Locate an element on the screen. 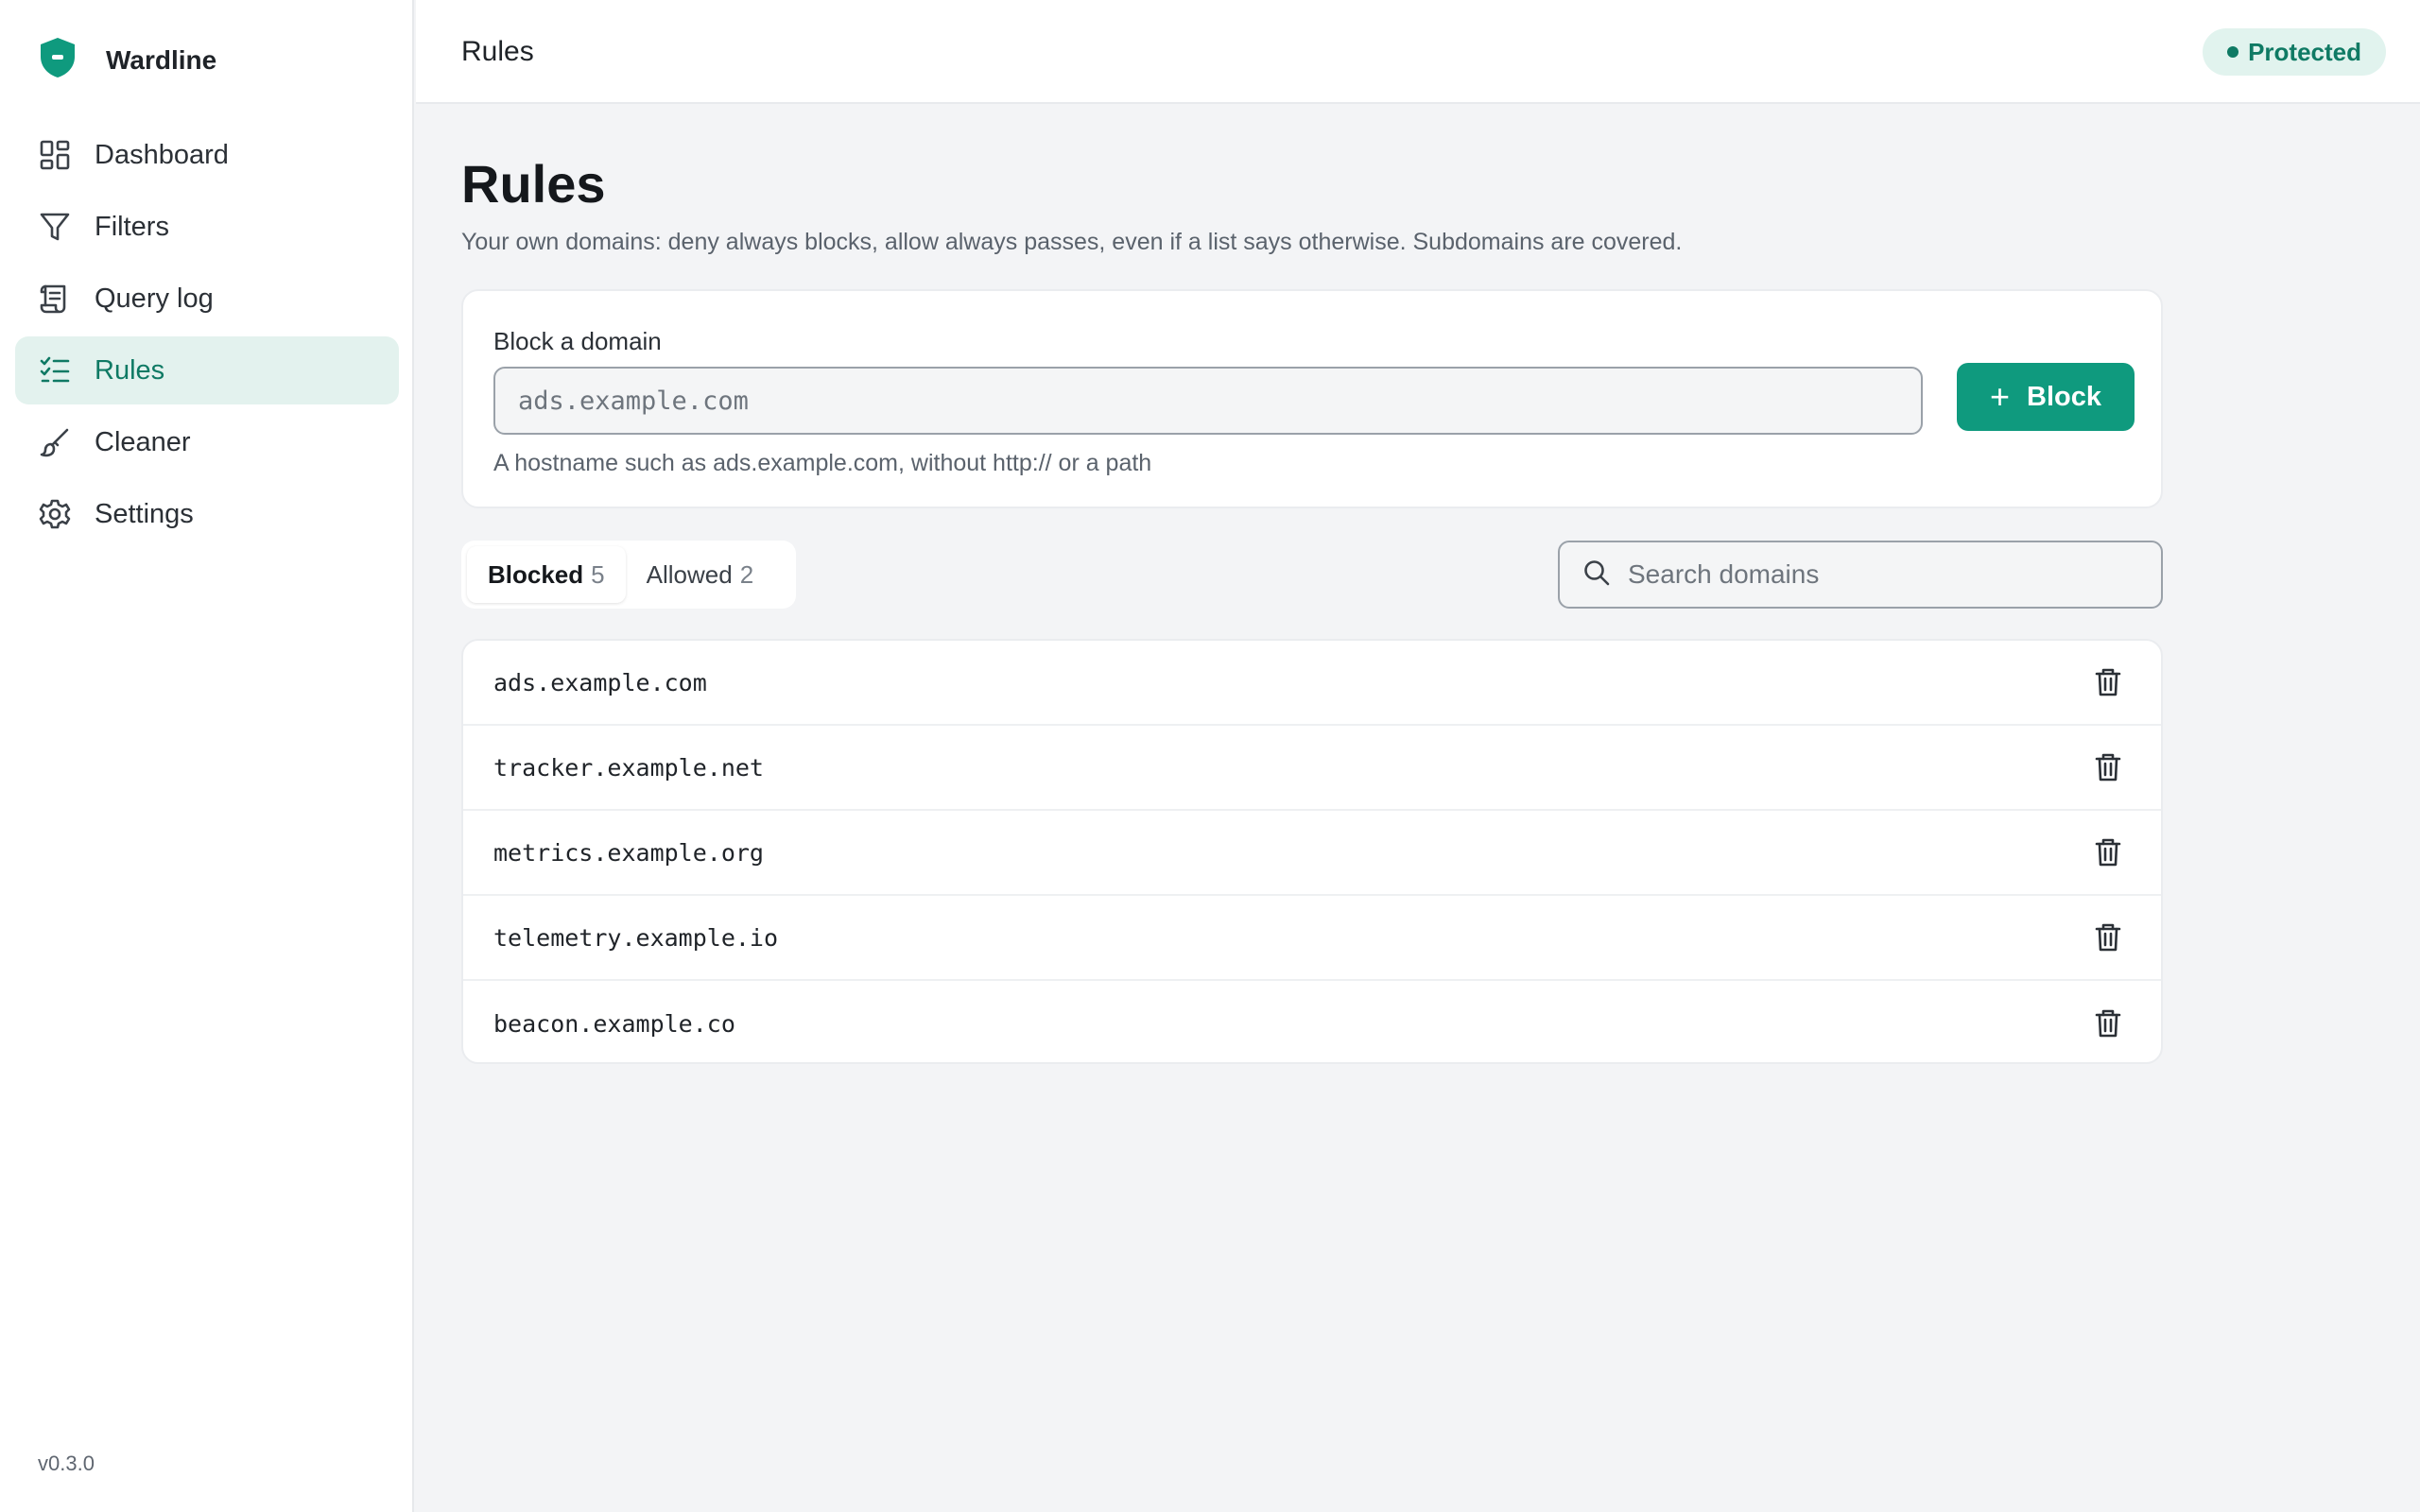 This screenshot has height=1512, width=2420. brand: Wardline is located at coordinates (127, 60).